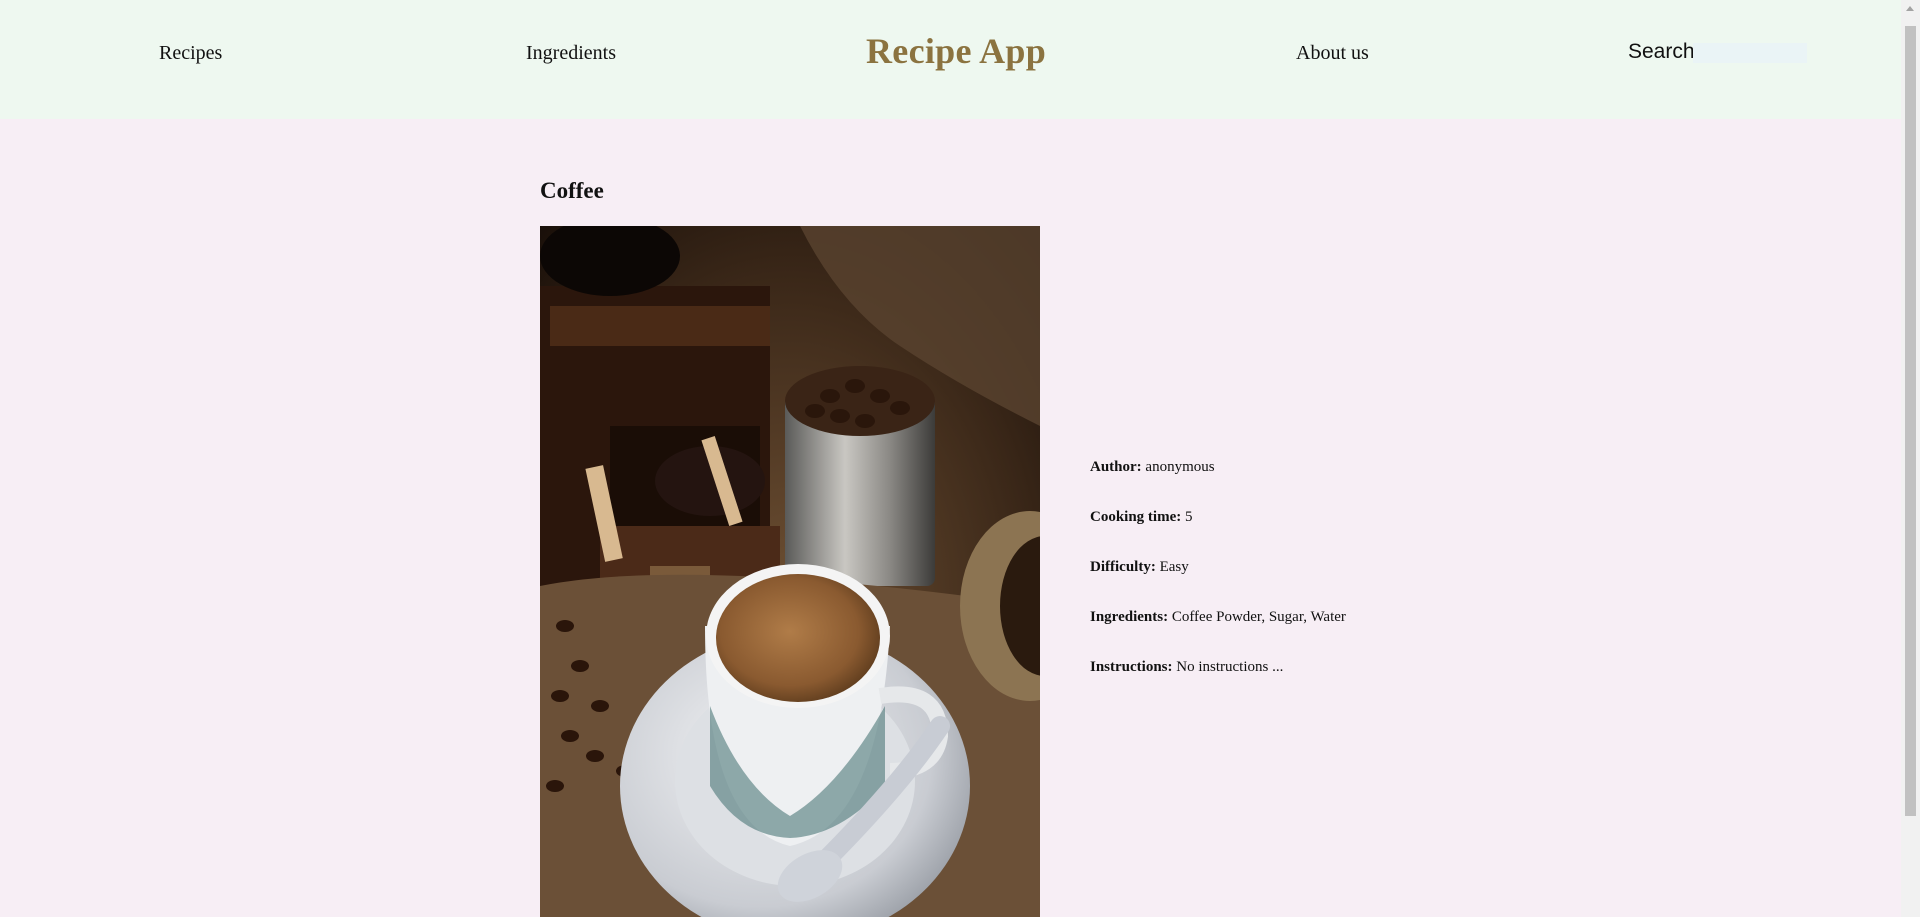 The width and height of the screenshot is (1920, 917). I want to click on detail-value: Easy, so click(1174, 567).